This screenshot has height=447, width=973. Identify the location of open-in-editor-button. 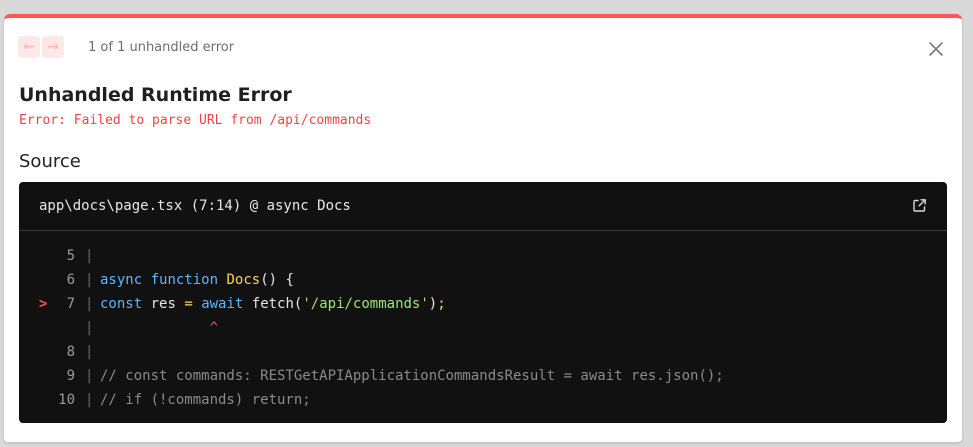
(919, 205).